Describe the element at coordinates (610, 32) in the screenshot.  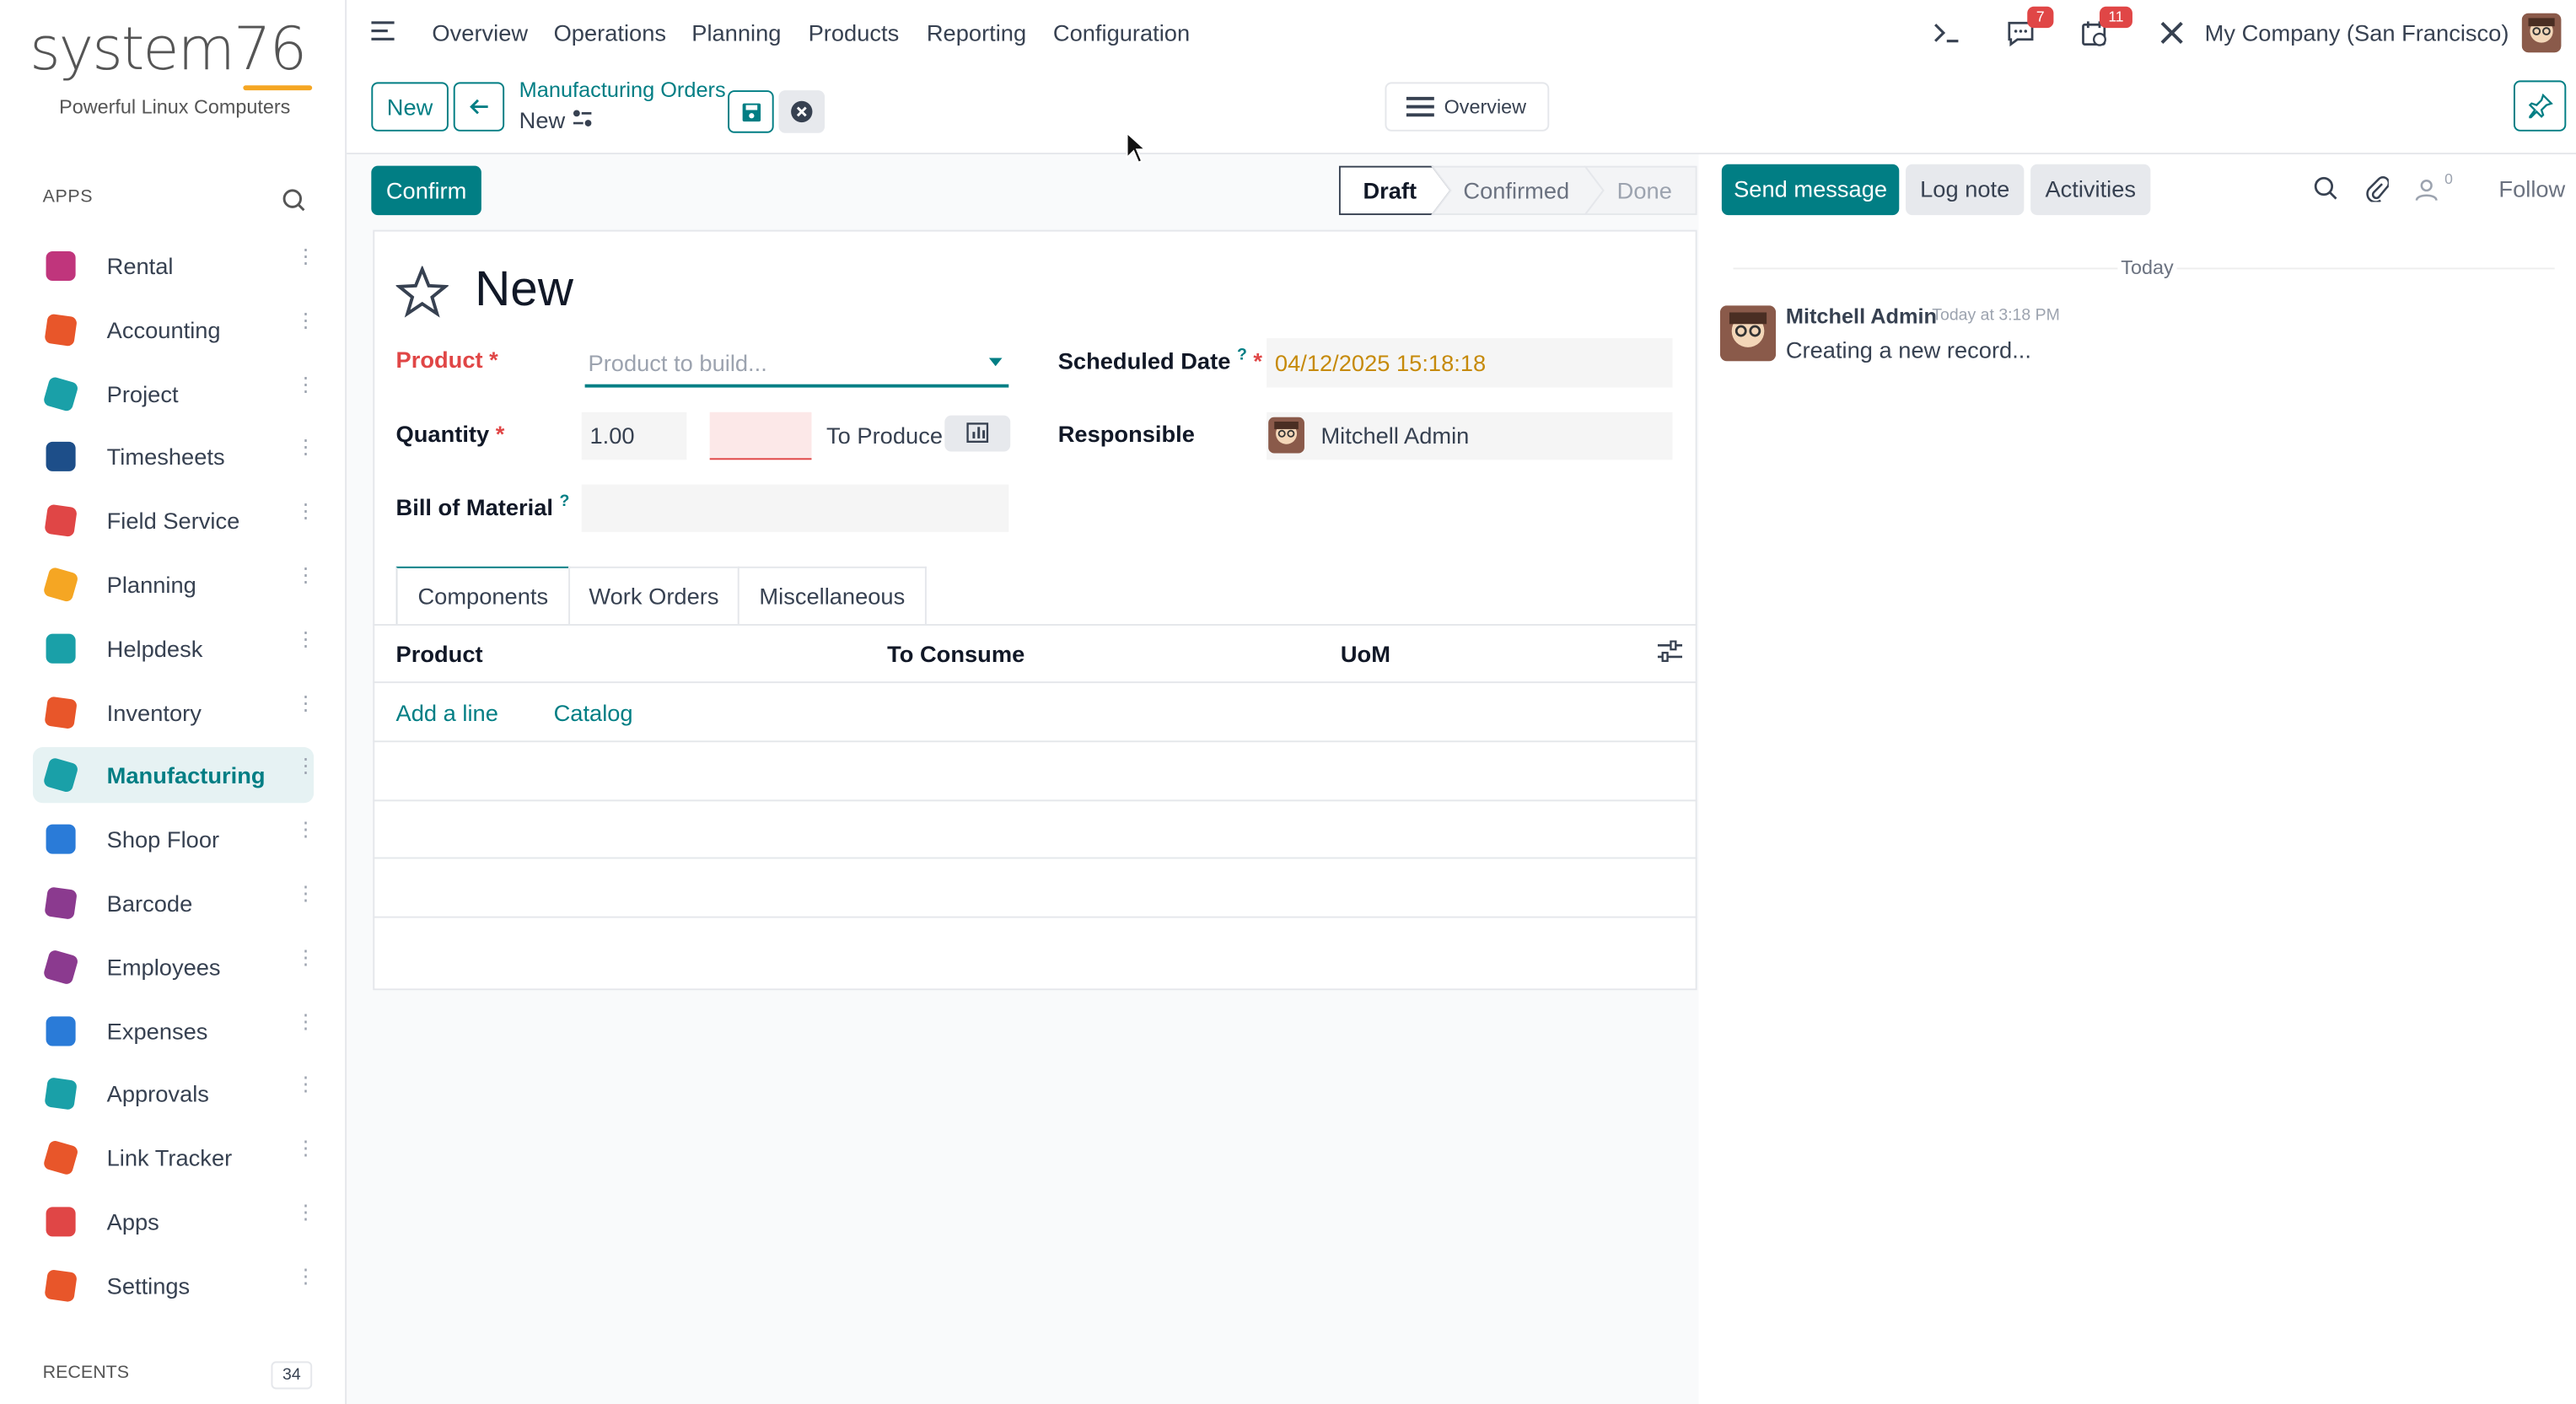
I see `nav-operations: Operations` at that location.